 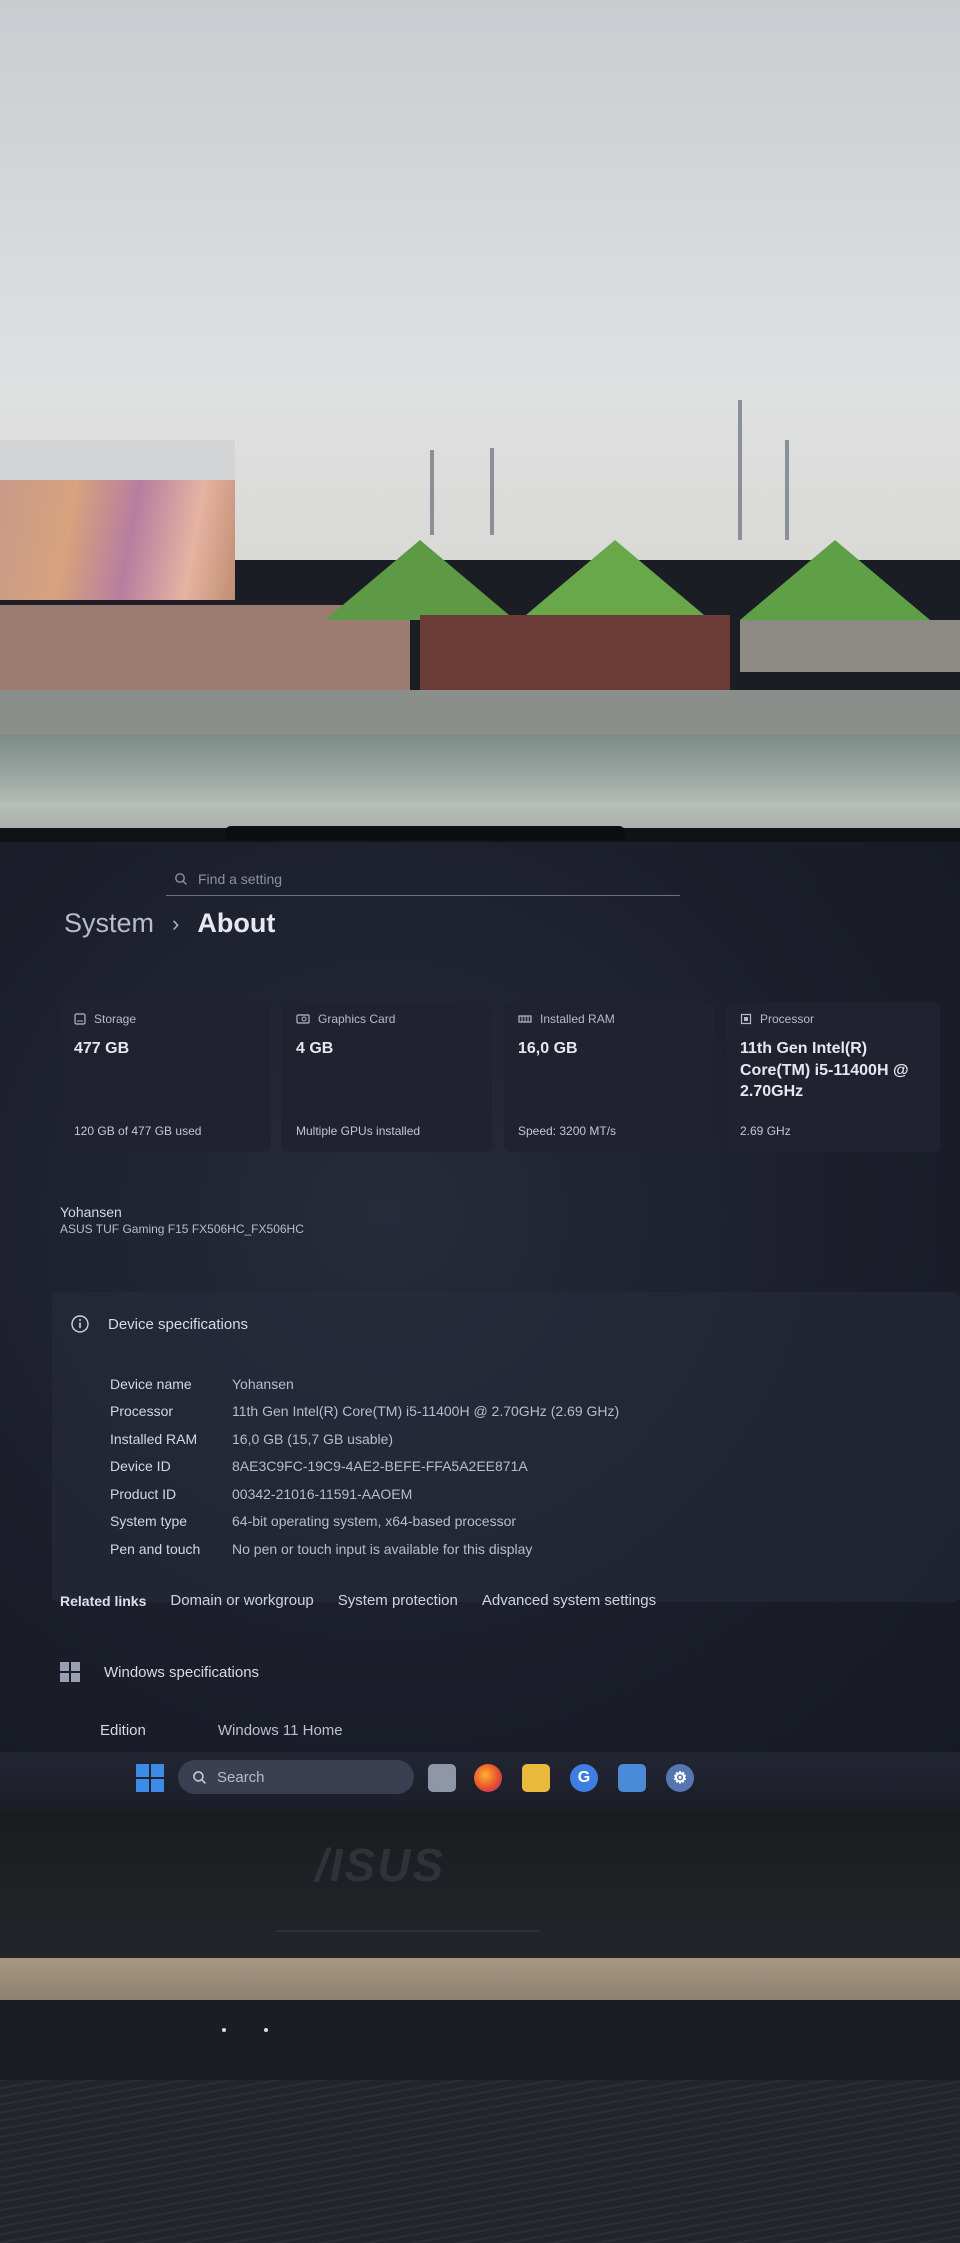 I want to click on section-title: Windows specifications, so click(x=182, y=1672).